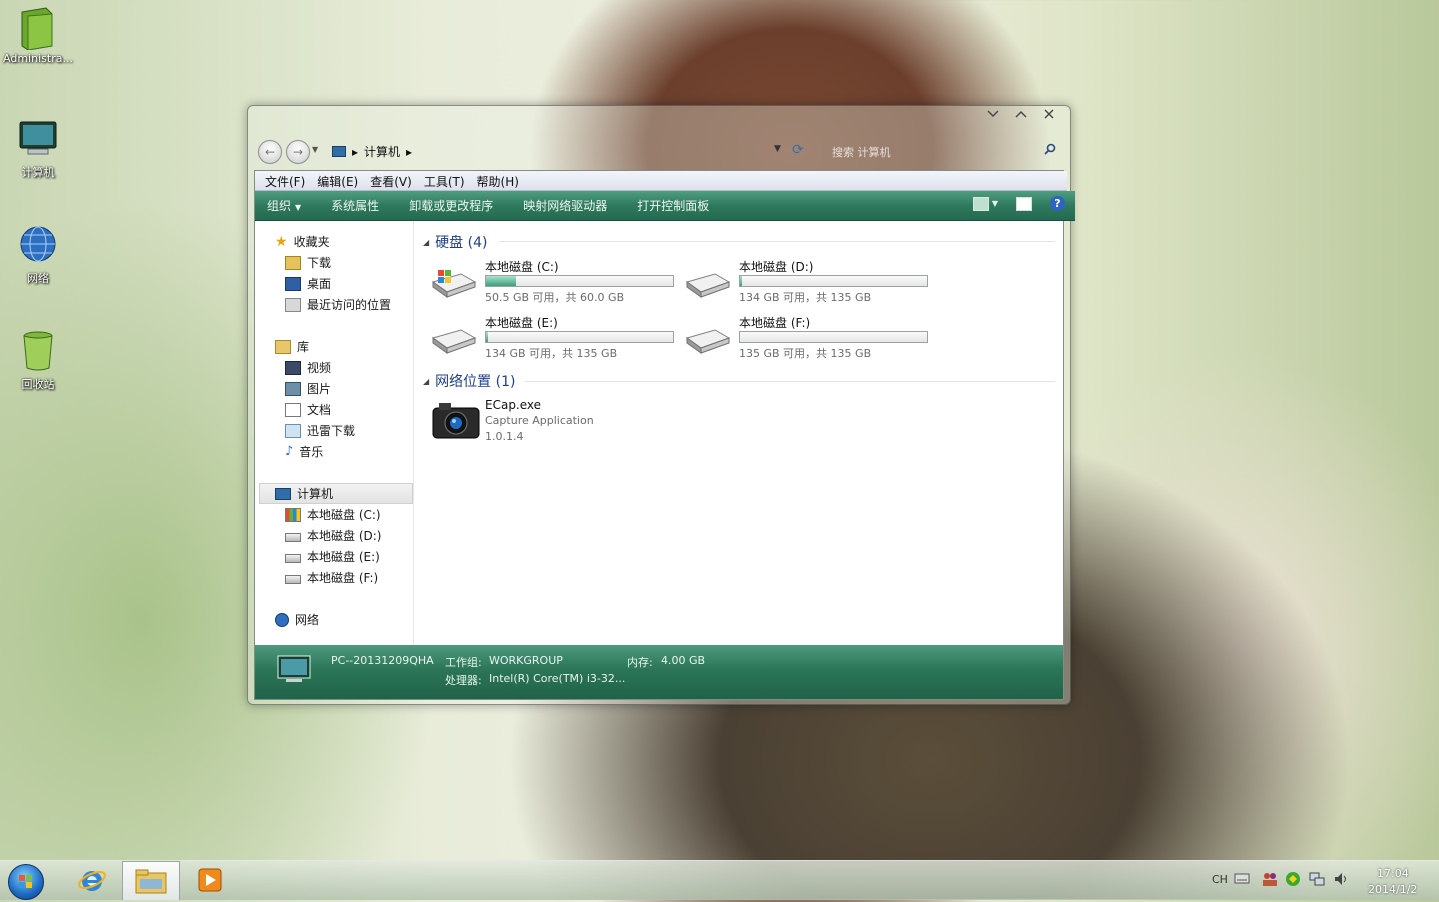  What do you see at coordinates (805, 353) in the screenshot?
I see `drive-free-space: 135 GB 可用，共 135 GB` at bounding box center [805, 353].